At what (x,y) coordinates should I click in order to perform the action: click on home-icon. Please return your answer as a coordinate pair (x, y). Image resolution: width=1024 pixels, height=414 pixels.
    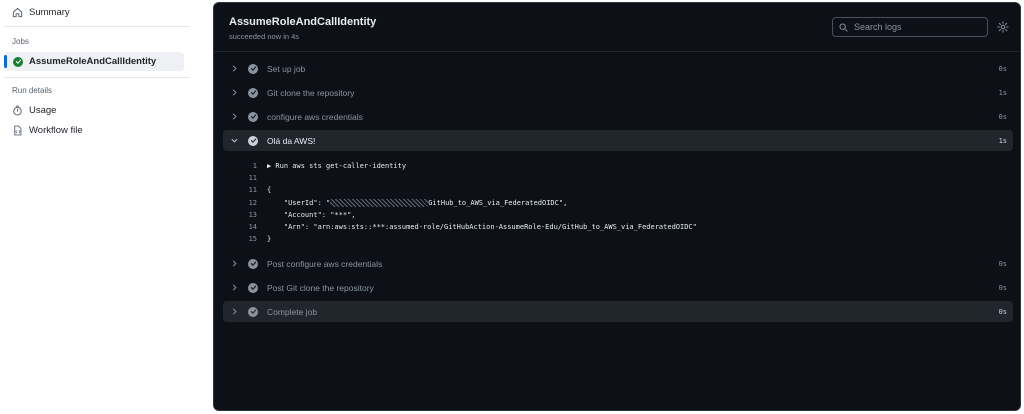
    Looking at the image, I should click on (17, 12).